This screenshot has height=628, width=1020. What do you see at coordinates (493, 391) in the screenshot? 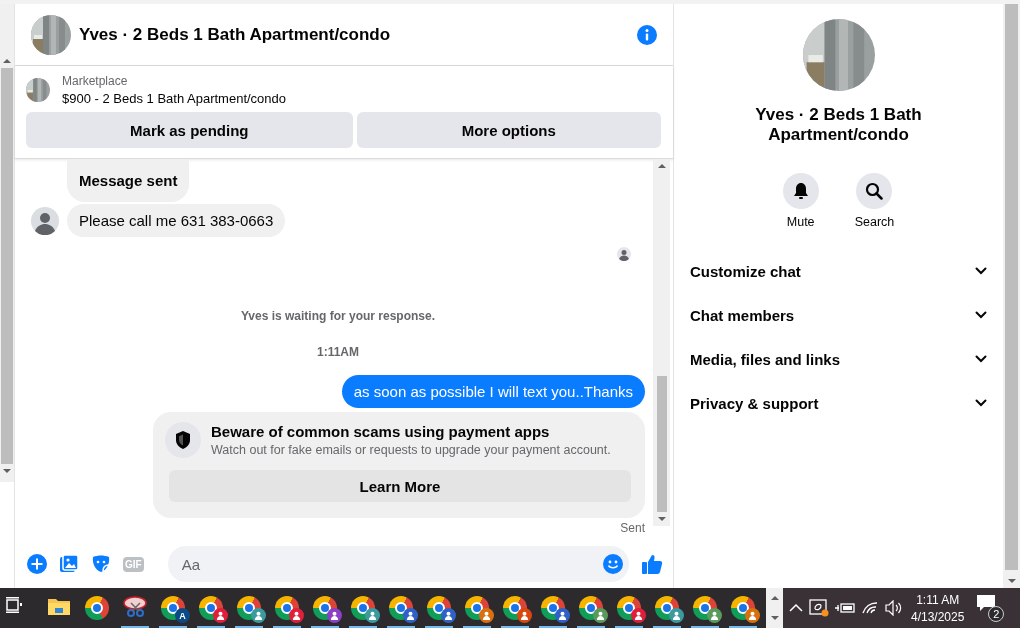
I see `message-bubble: as soon as possible I will text you..Thanks` at bounding box center [493, 391].